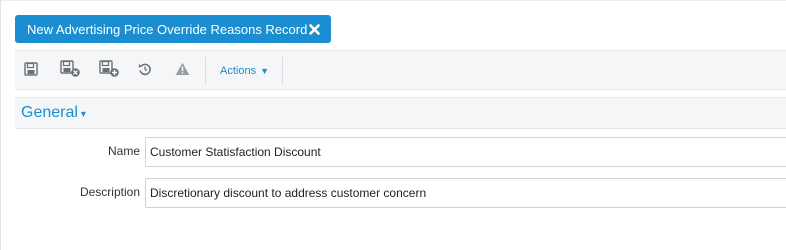  I want to click on undo-button, so click(145, 71).